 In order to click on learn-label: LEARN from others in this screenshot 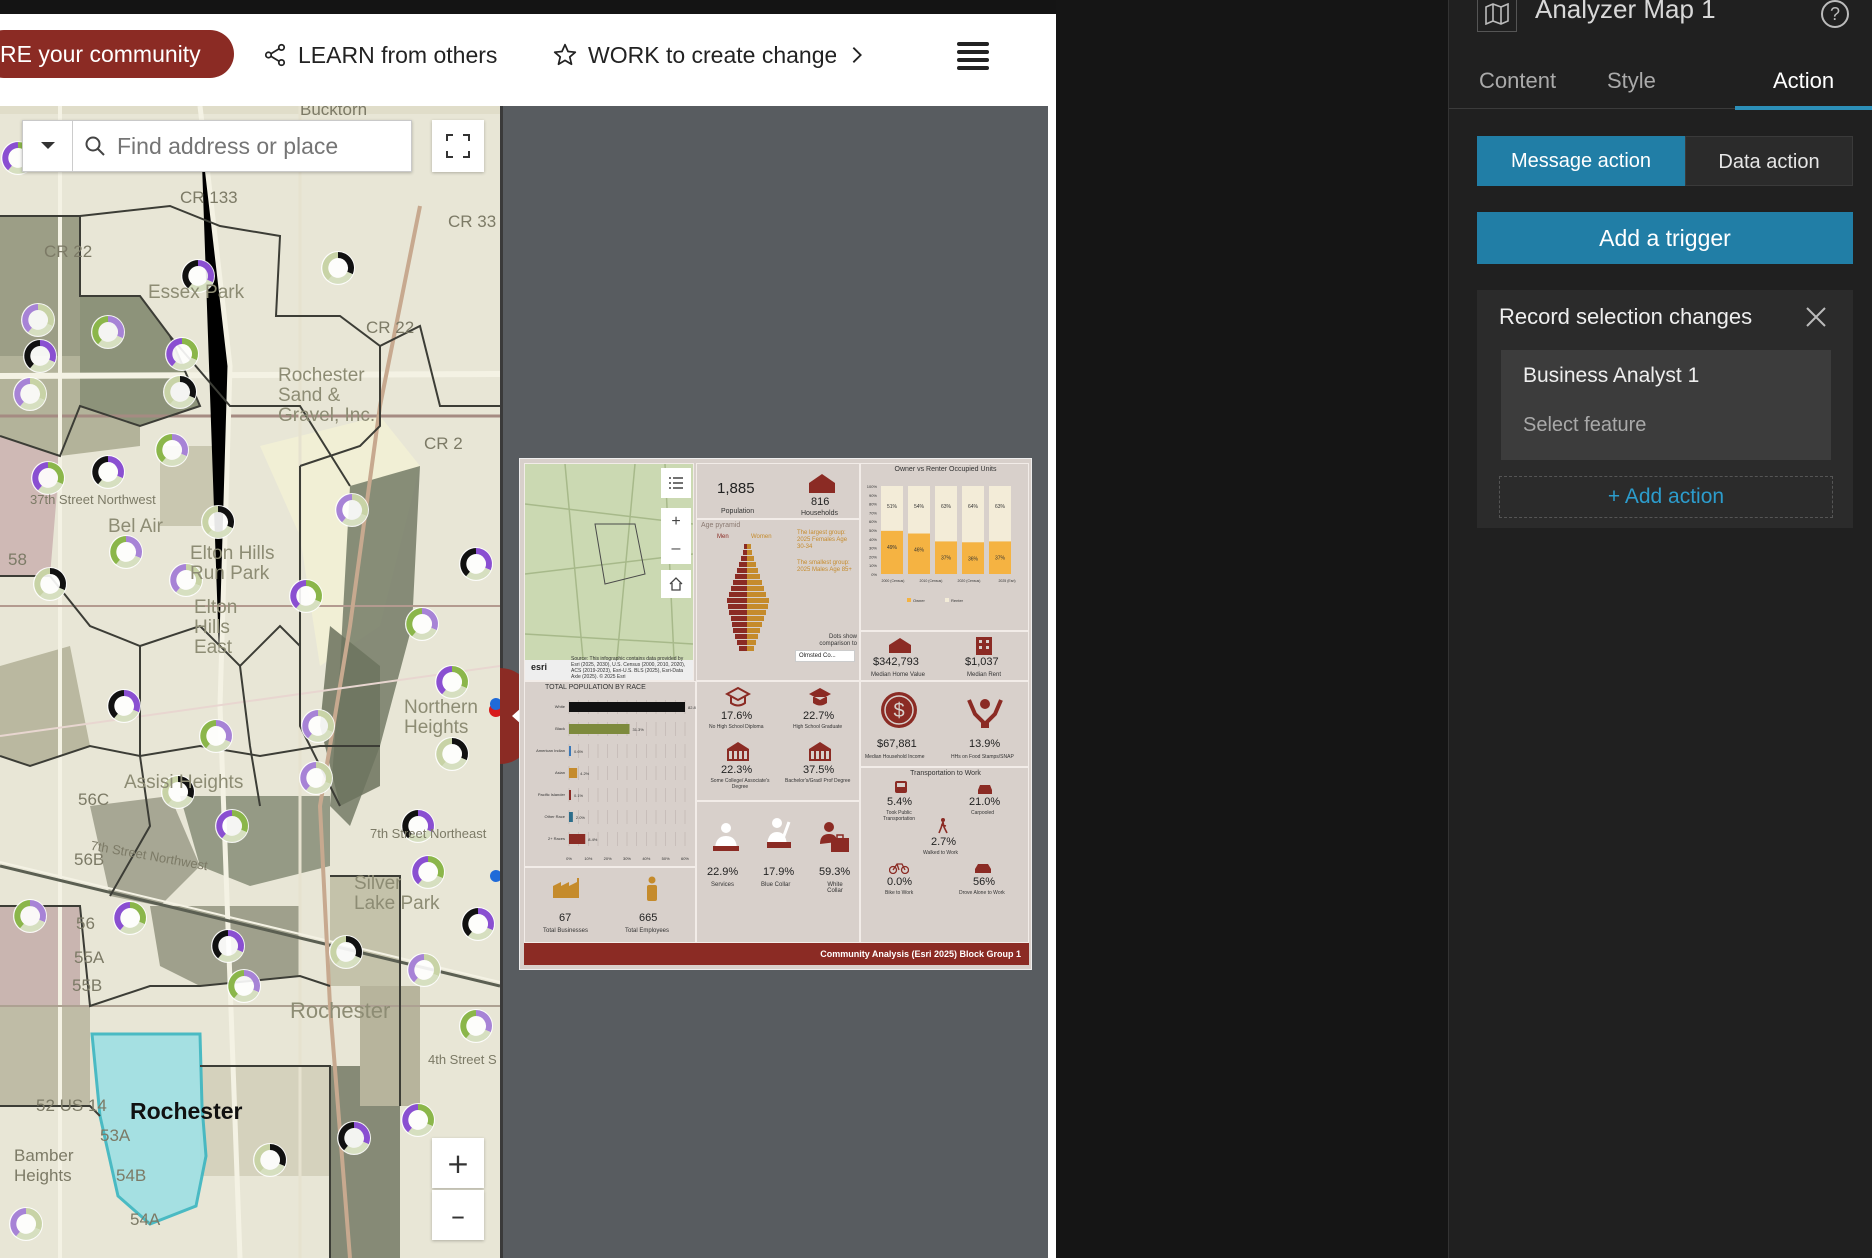, I will do `click(398, 55)`.